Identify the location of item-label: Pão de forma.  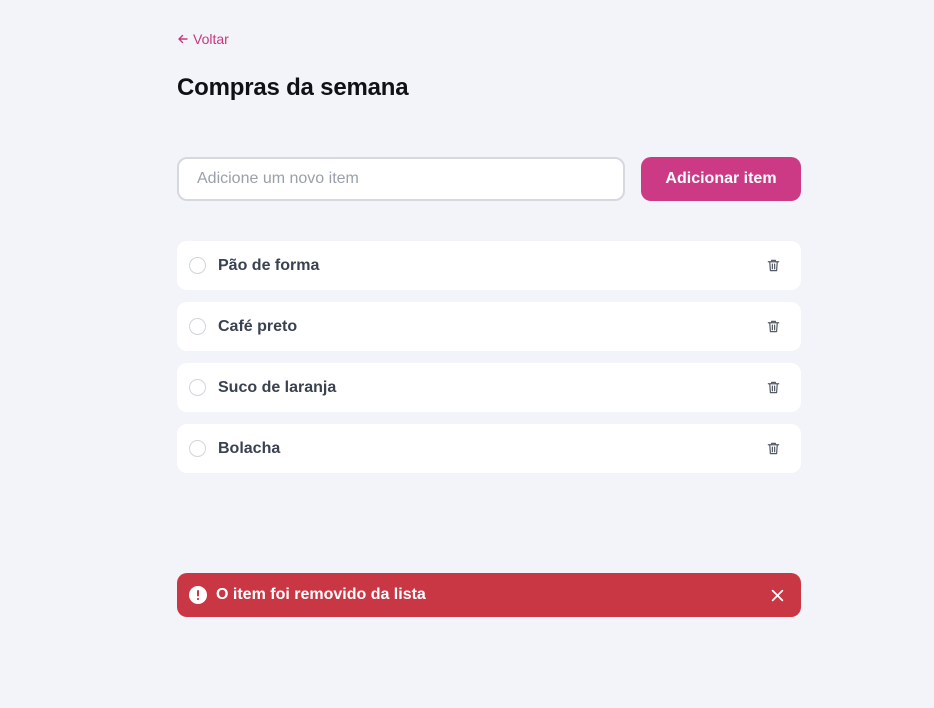
(269, 265).